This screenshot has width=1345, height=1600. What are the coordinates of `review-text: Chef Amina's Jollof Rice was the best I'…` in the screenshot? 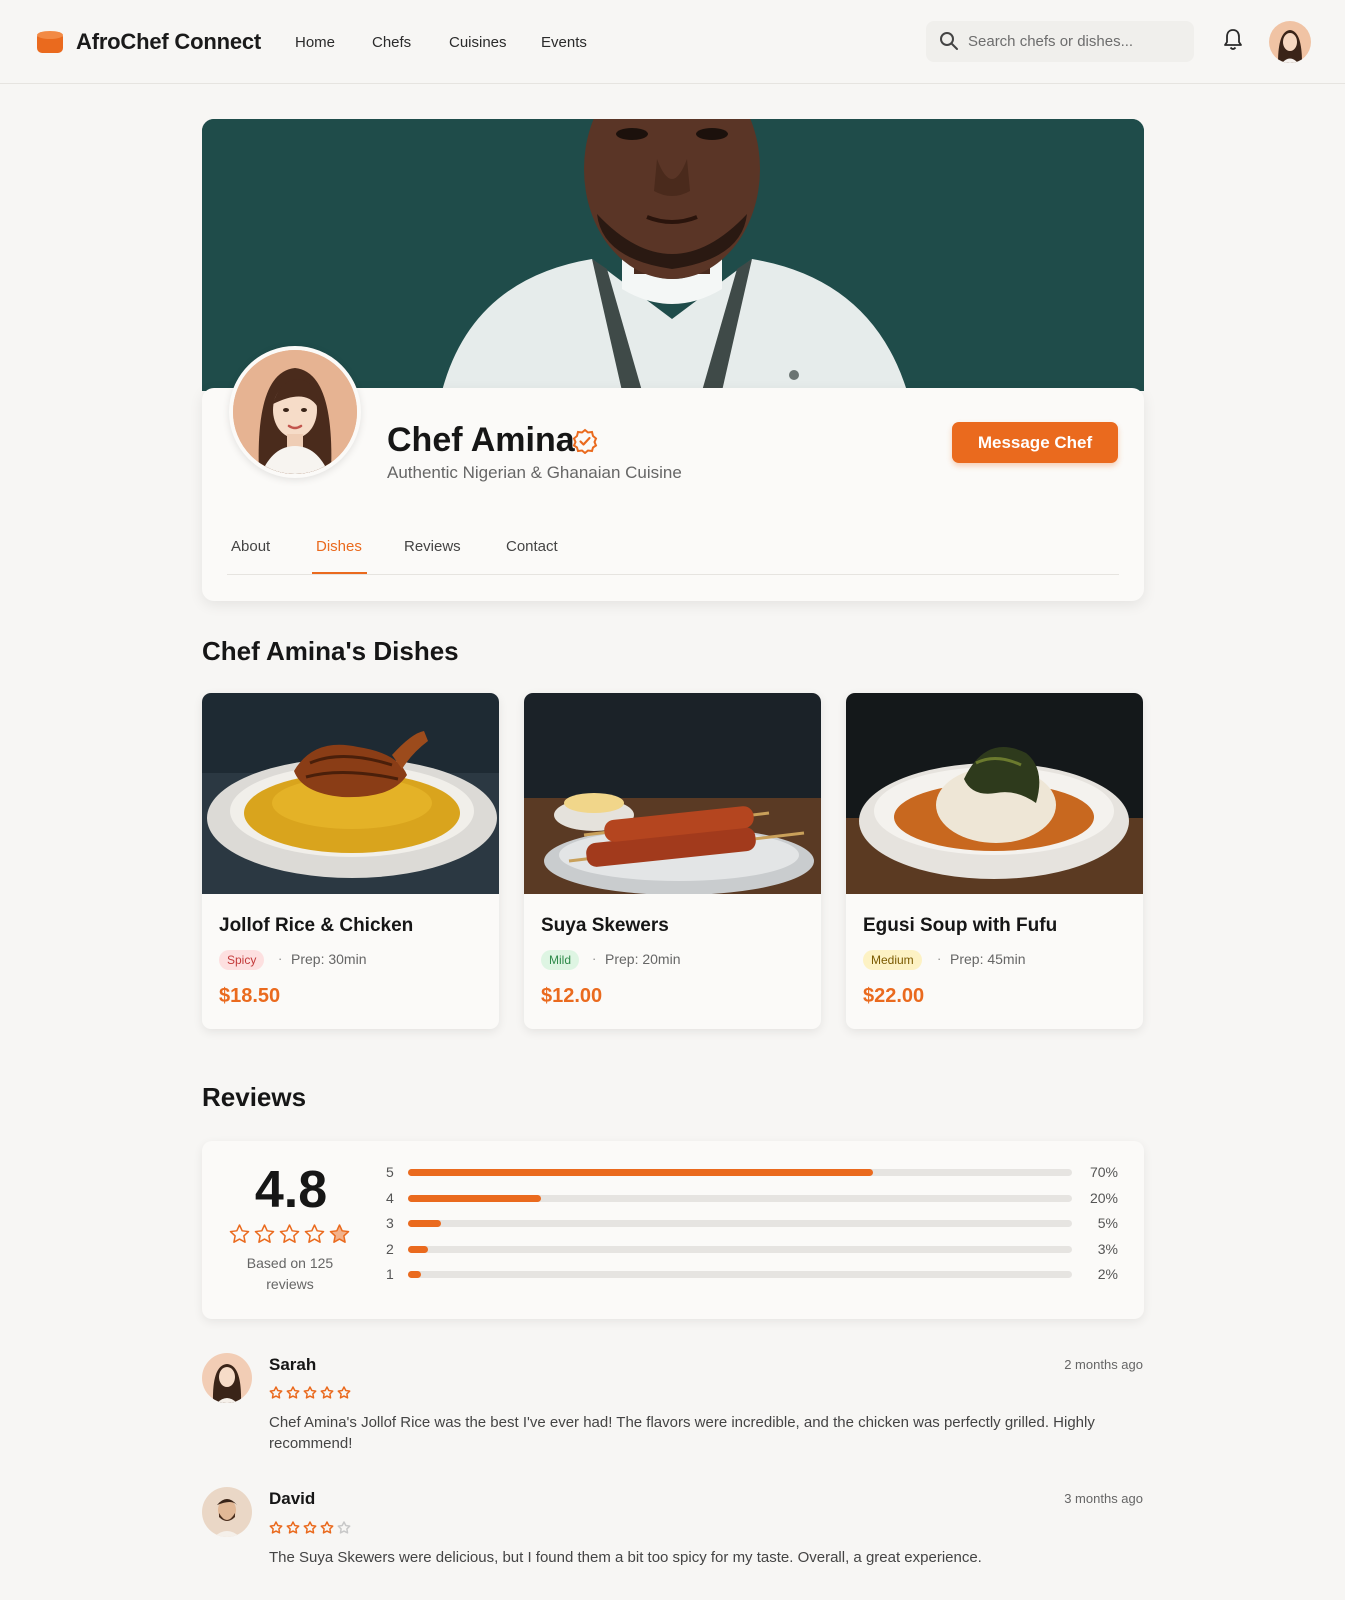 It's located at (682, 1433).